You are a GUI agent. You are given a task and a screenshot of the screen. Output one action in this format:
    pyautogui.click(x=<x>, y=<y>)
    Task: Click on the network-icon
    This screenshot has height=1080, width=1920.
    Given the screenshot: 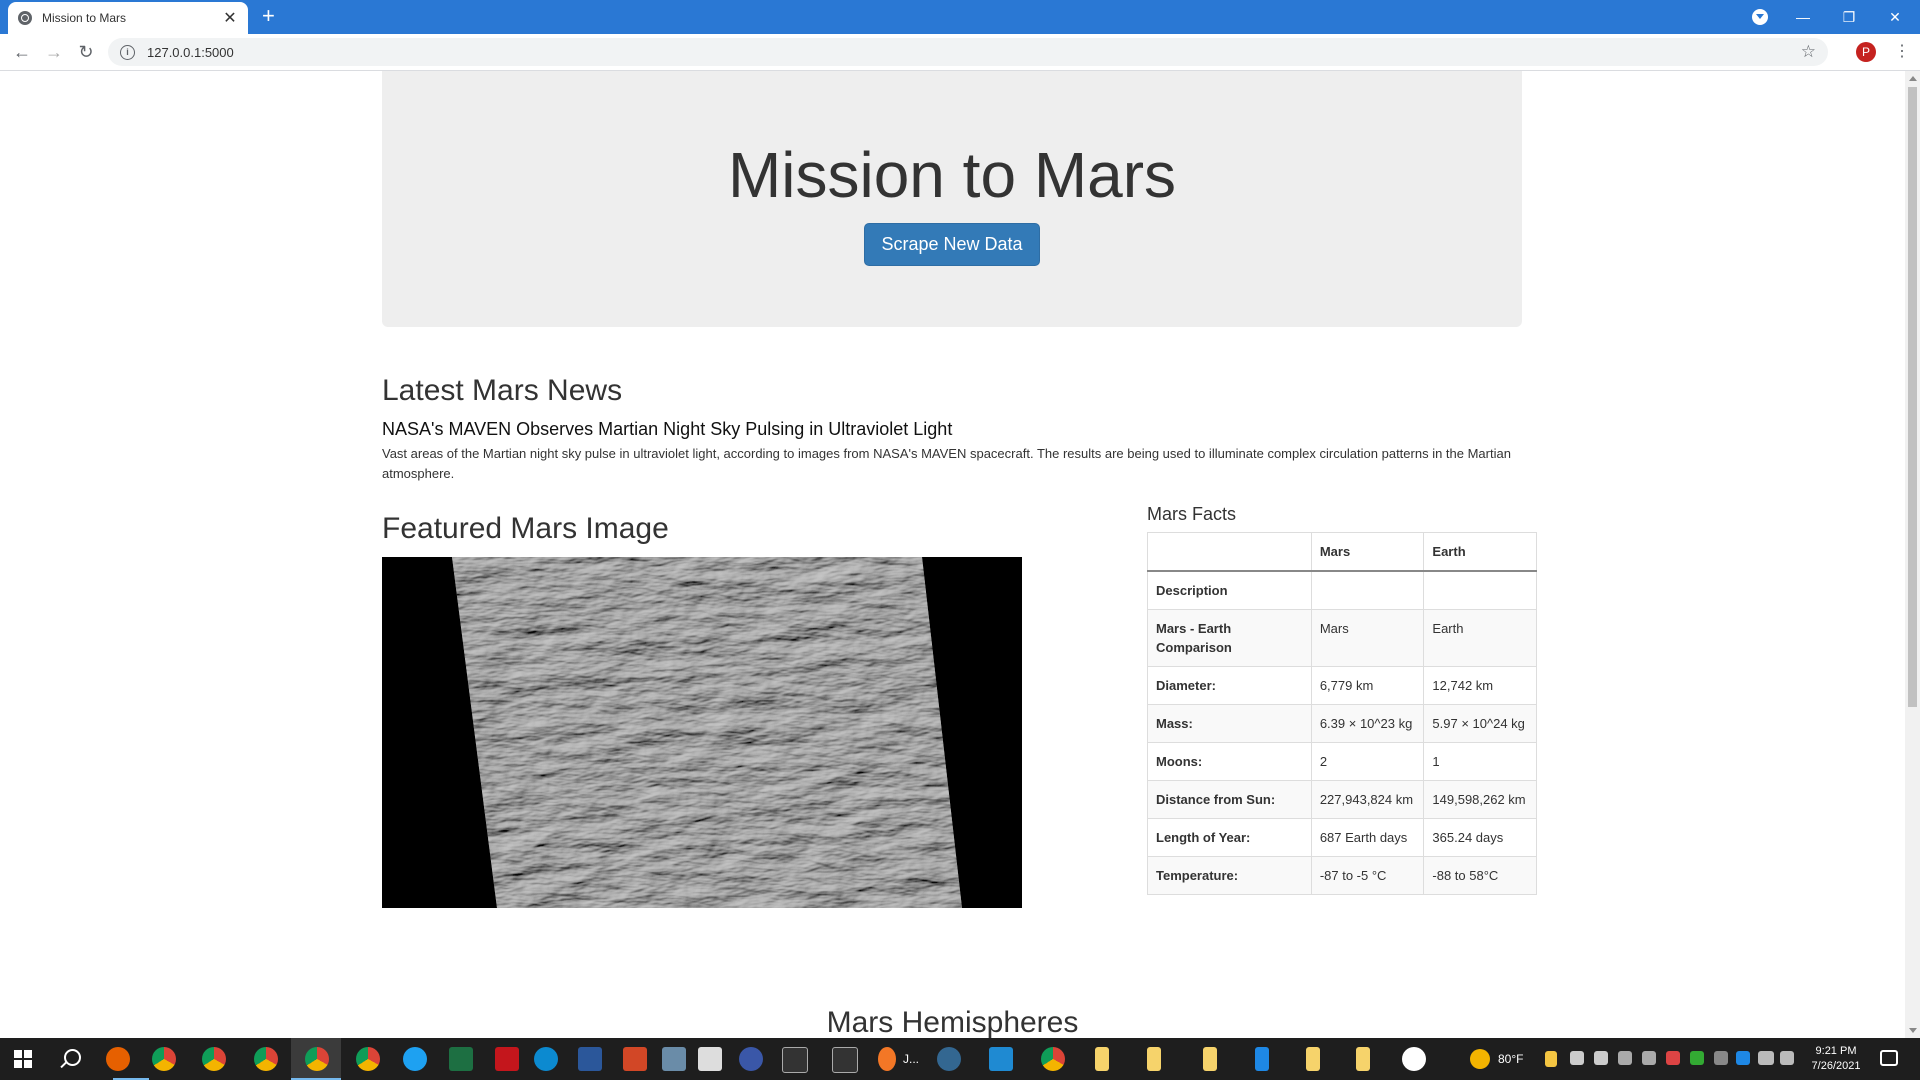 What is the action you would take?
    pyautogui.click(x=1766, y=1058)
    